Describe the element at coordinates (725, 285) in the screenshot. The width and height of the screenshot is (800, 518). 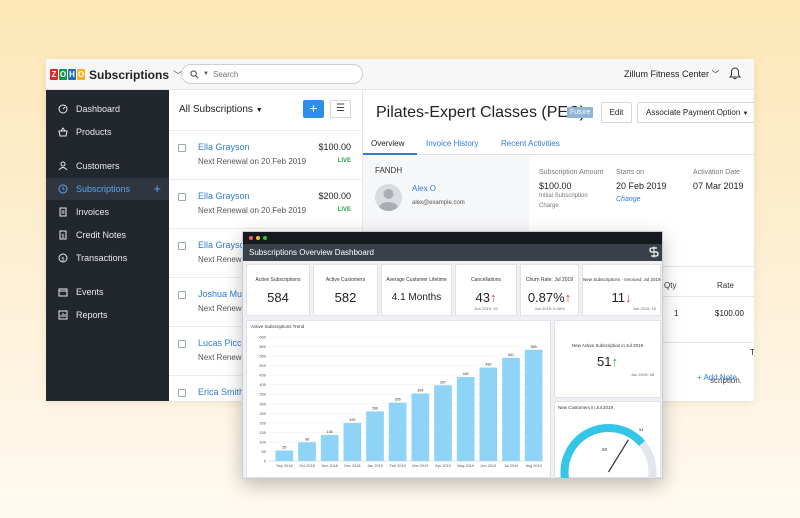
I see `rate-header: Rate` at that location.